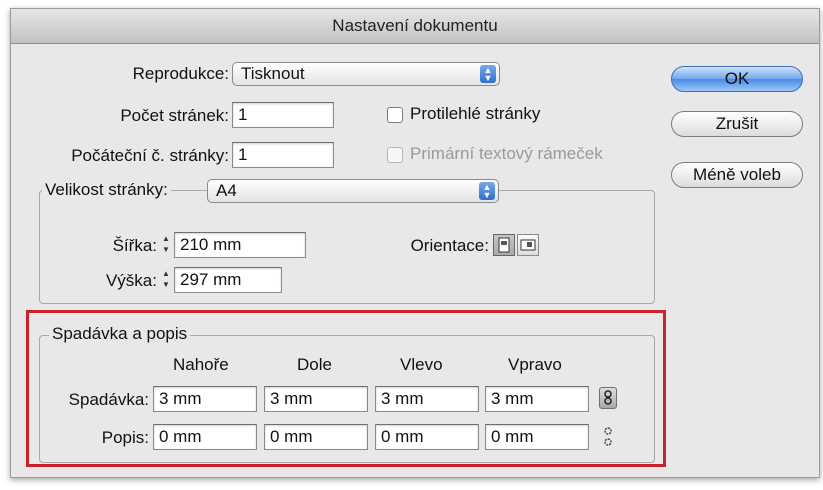 The width and height of the screenshot is (823, 490). Describe the element at coordinates (395, 115) in the screenshot. I see `facing-pages-checkbox` at that location.